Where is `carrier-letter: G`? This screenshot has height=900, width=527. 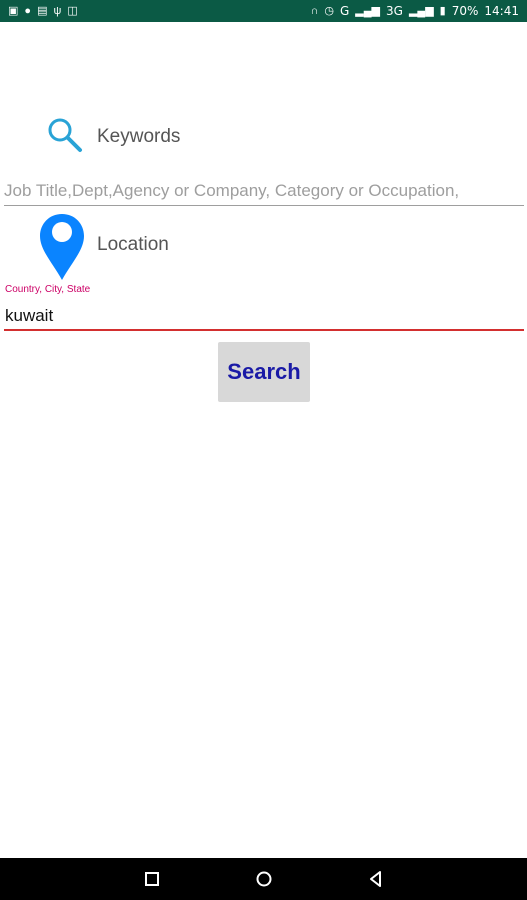
carrier-letter: G is located at coordinates (344, 11).